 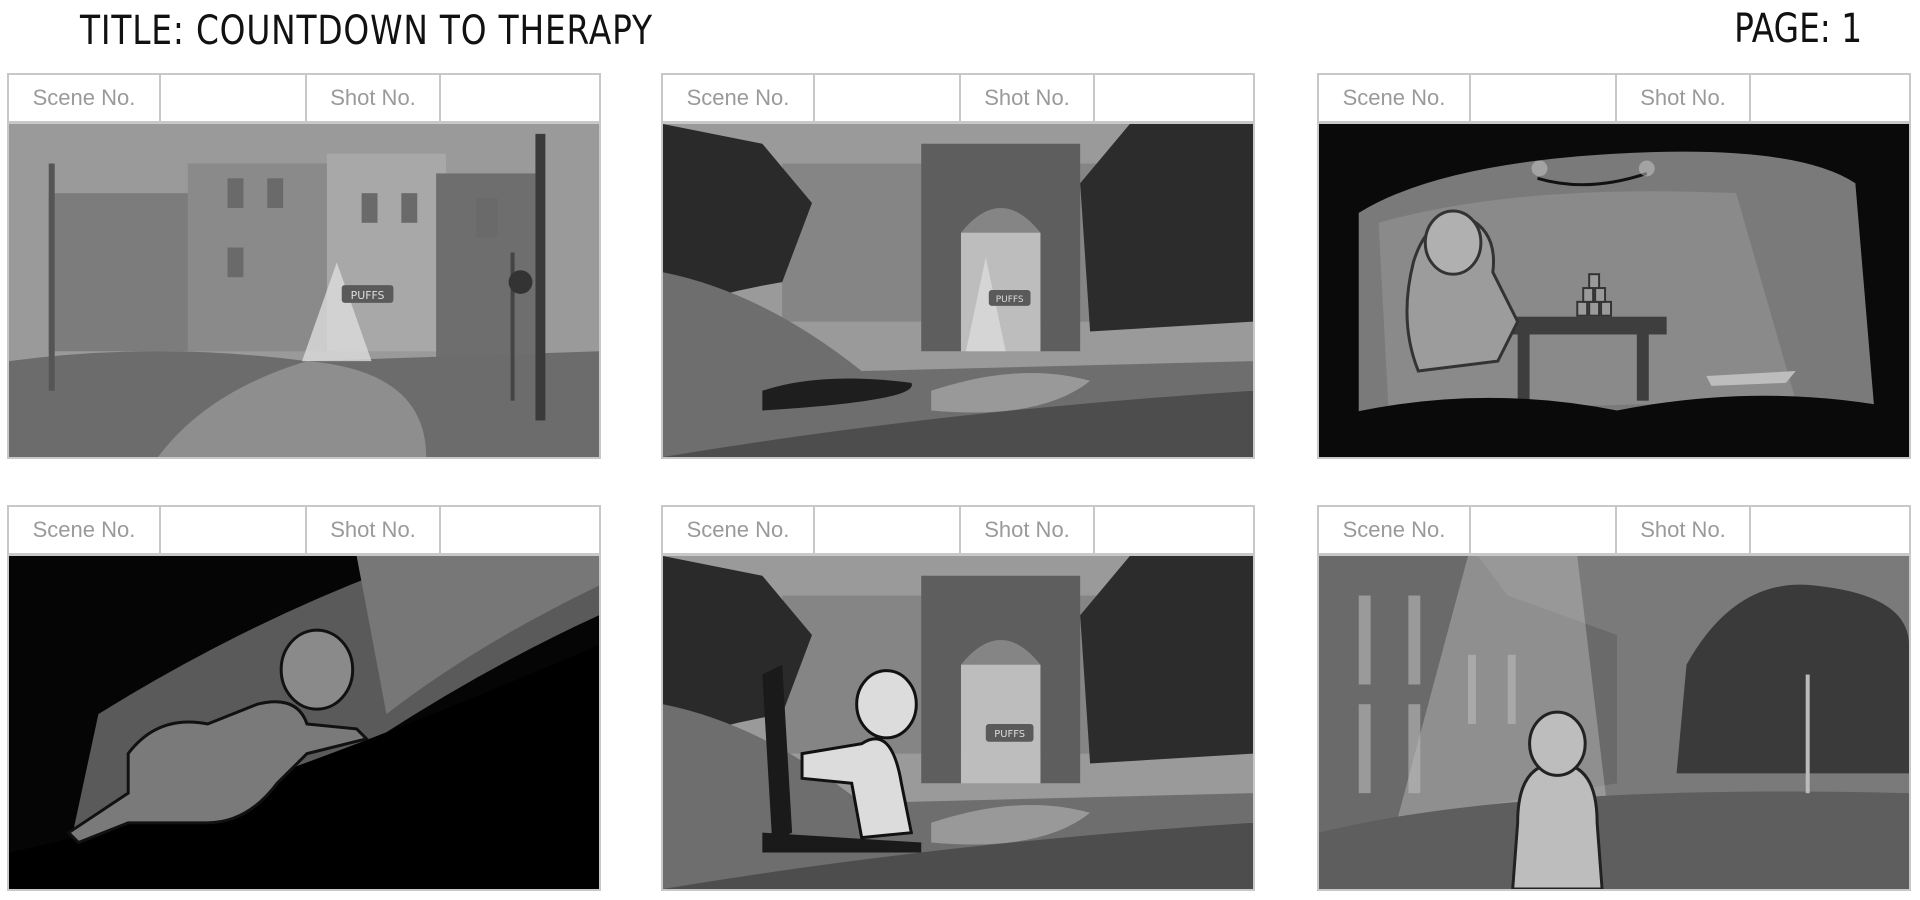 I want to click on storyboard-panel-3: Scene No. Shot No., so click(x=1615, y=267).